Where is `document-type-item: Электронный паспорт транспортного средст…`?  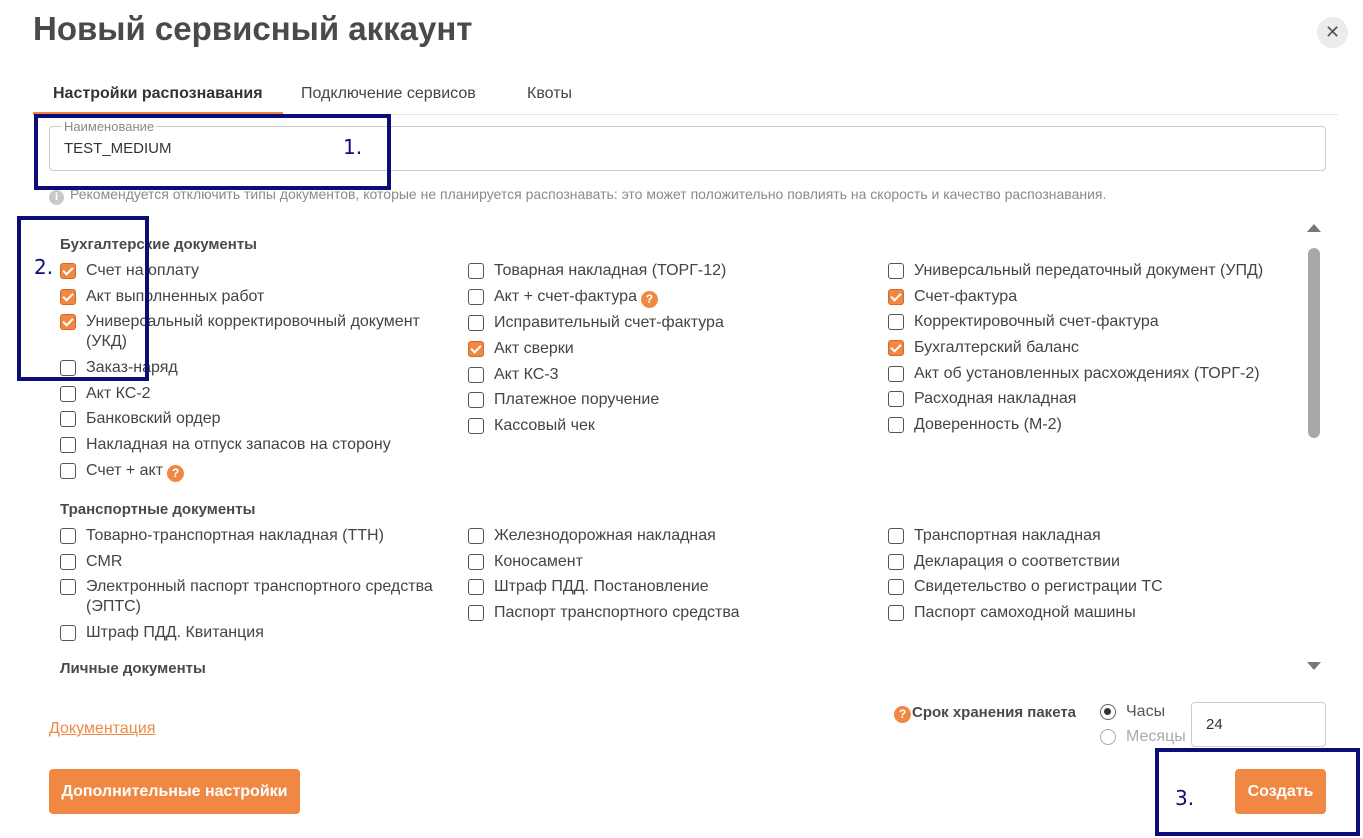
document-type-item: Электронный паспорт транспортного средст… is located at coordinates (260, 597).